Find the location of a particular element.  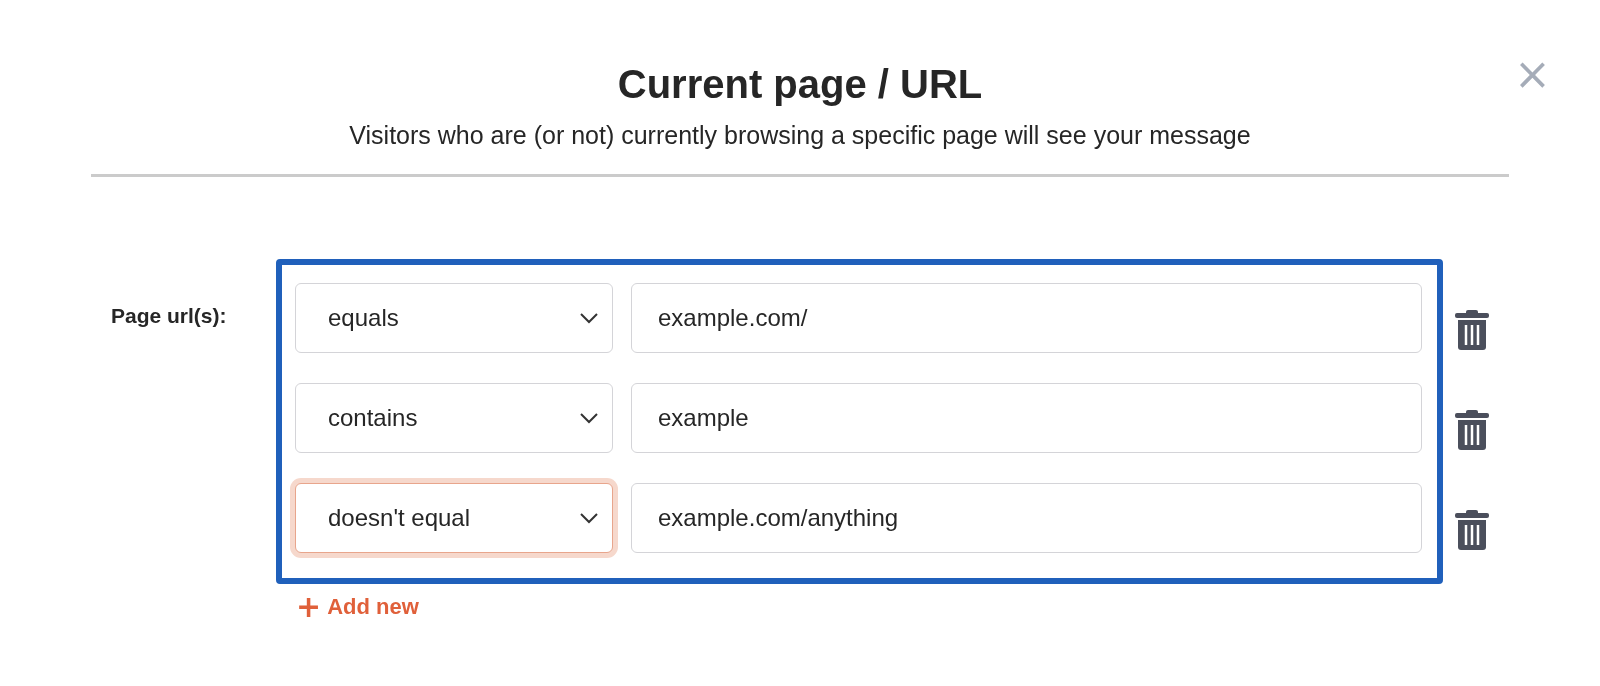

url-input-field: example.com/anything is located at coordinates (1026, 518).